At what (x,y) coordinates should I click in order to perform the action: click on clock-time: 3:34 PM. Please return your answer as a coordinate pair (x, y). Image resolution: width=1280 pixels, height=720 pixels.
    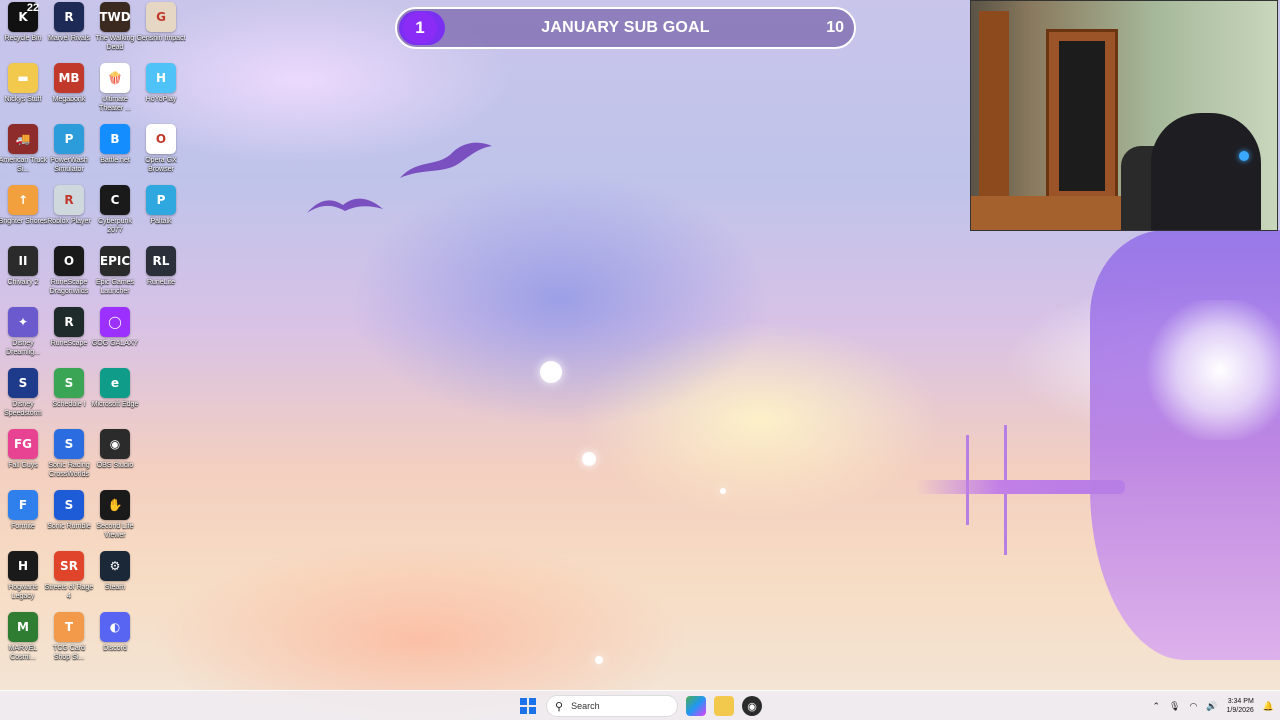
    Looking at the image, I should click on (1240, 701).